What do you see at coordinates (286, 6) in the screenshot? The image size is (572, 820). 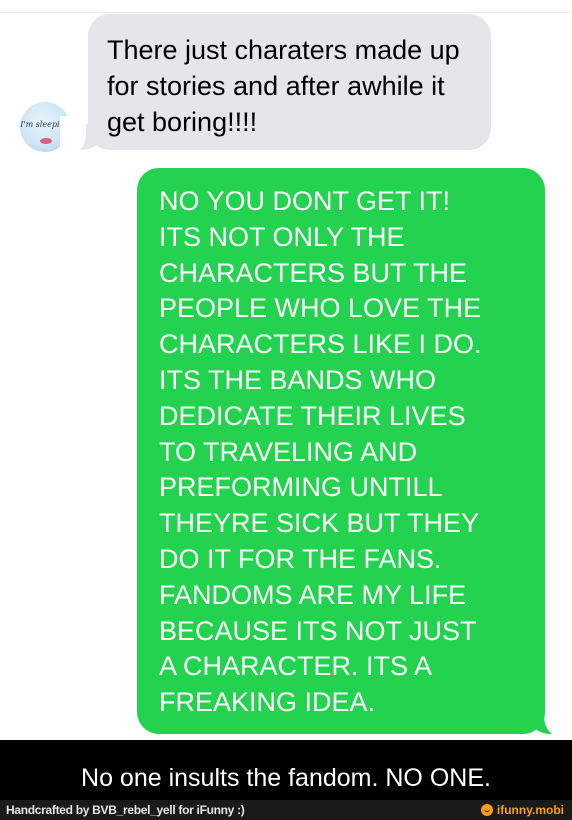 I see `top-edge` at bounding box center [286, 6].